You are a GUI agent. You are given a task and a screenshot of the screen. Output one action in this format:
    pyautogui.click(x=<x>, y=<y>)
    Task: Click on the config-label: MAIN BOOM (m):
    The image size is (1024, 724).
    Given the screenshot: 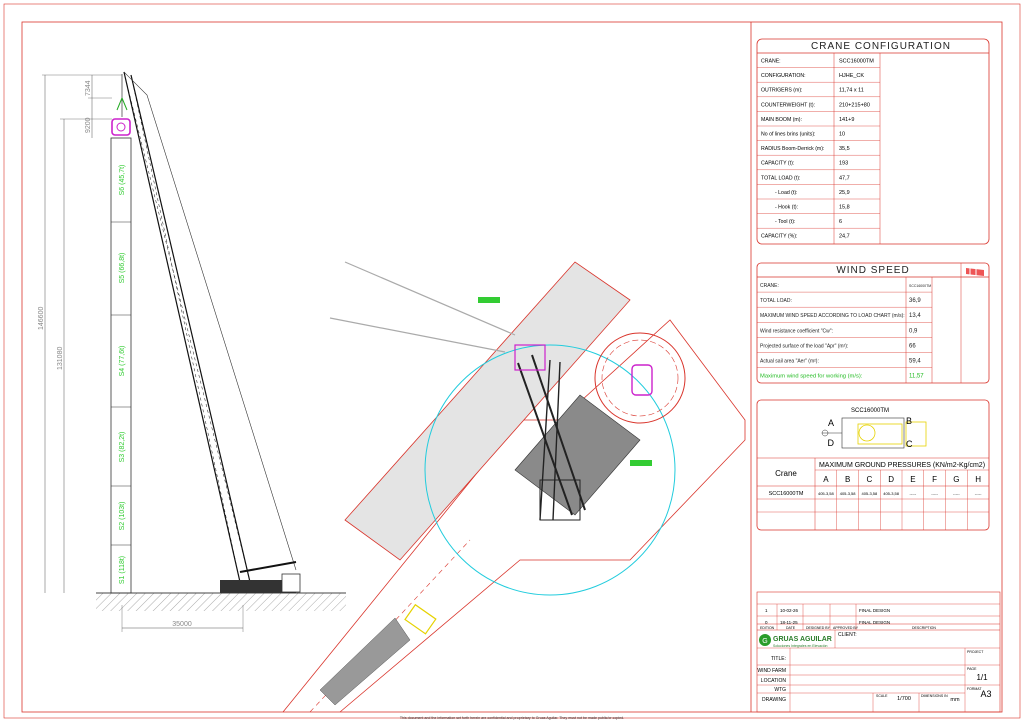 What is the action you would take?
    pyautogui.click(x=781, y=120)
    